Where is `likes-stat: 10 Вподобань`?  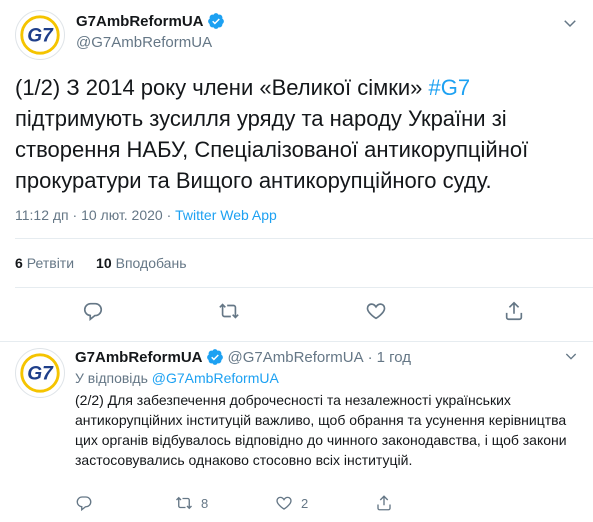
likes-stat: 10 Вподобань is located at coordinates (141, 263).